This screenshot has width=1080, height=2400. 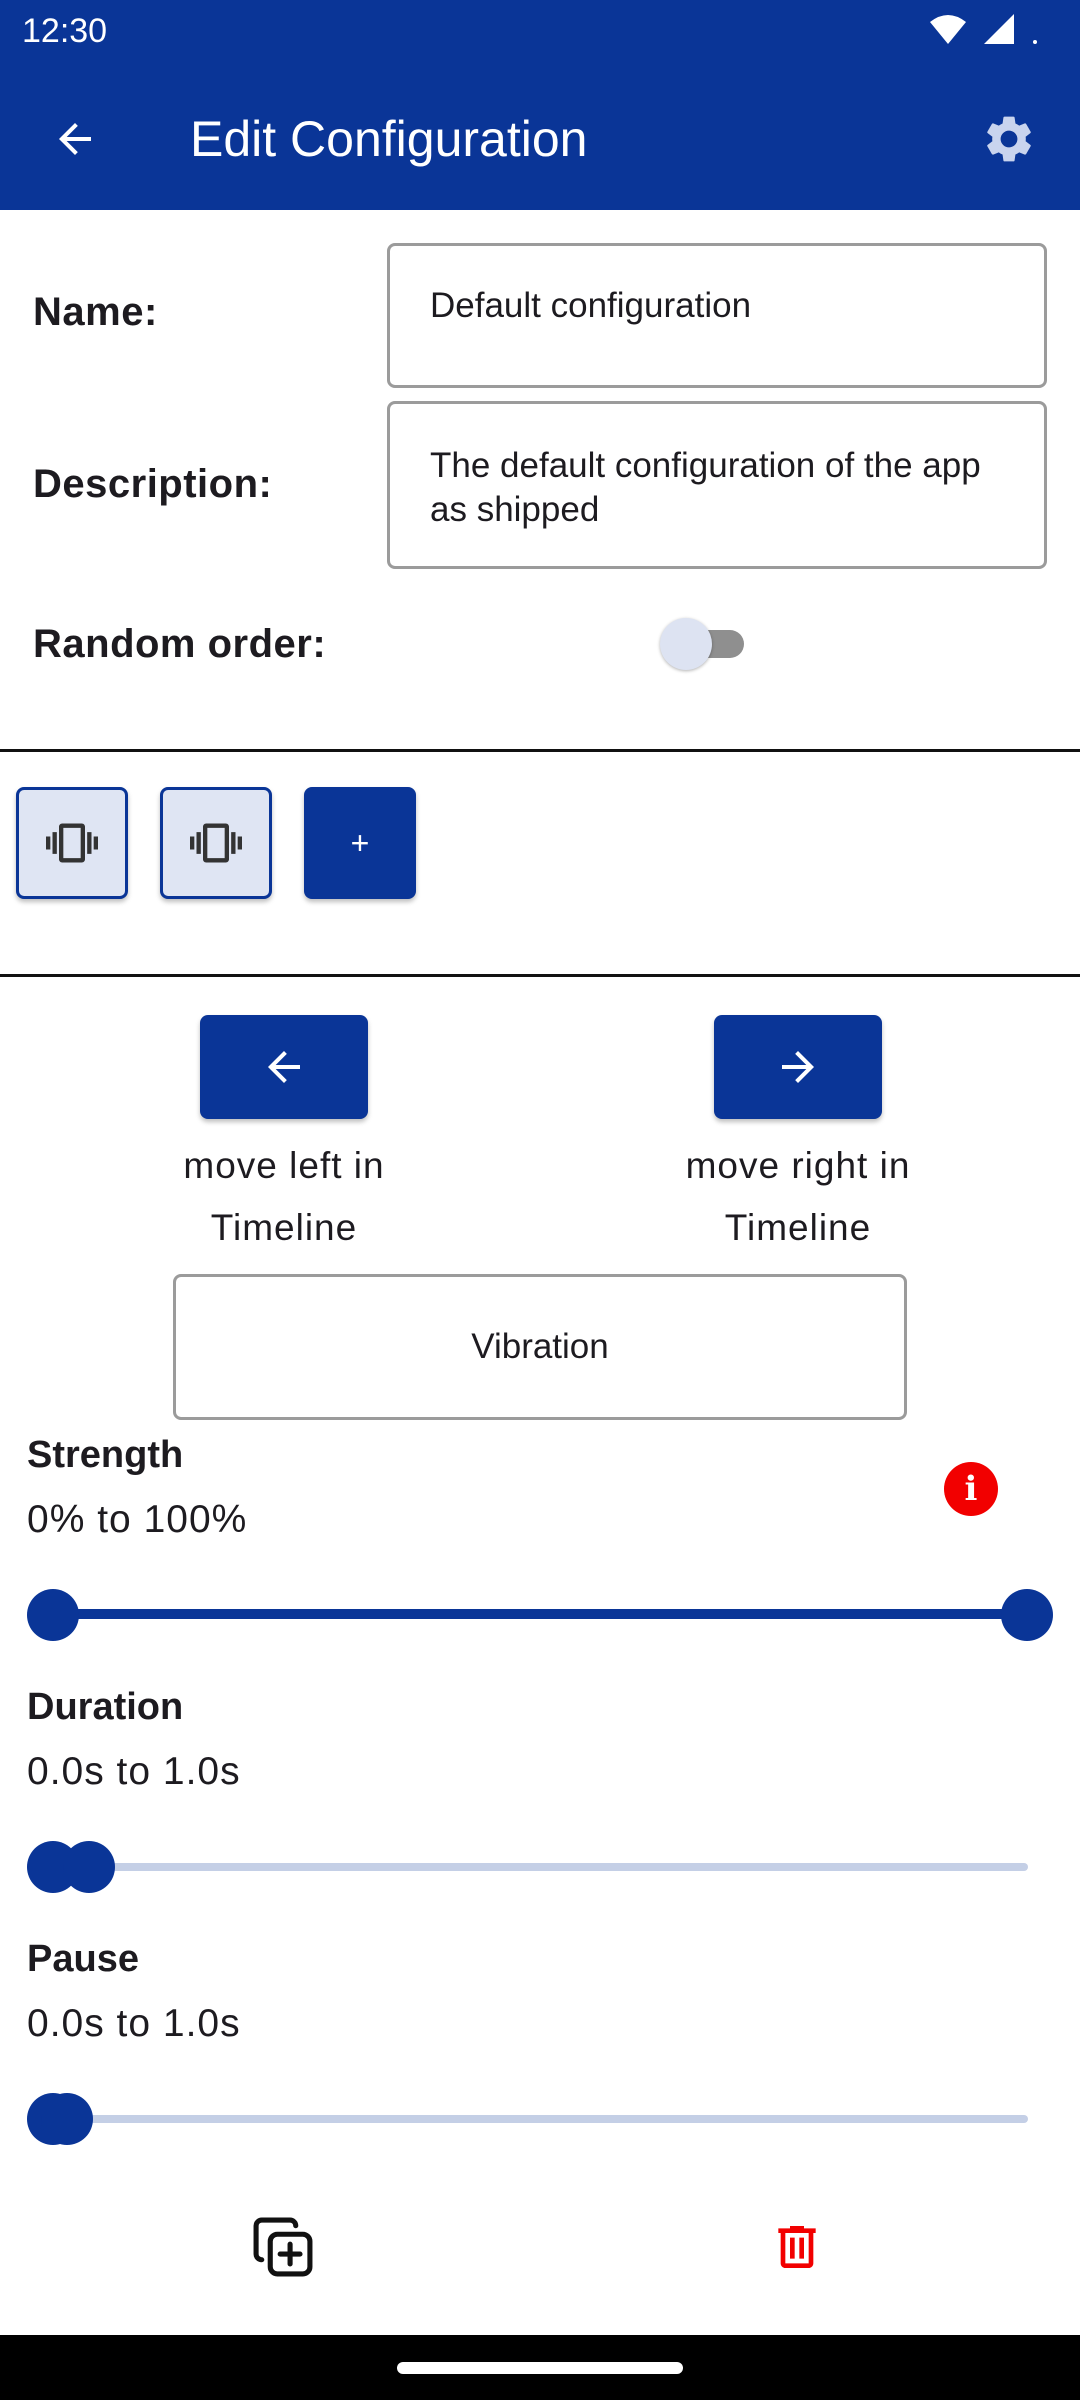 What do you see at coordinates (686, 644) in the screenshot?
I see `toggle-thumb` at bounding box center [686, 644].